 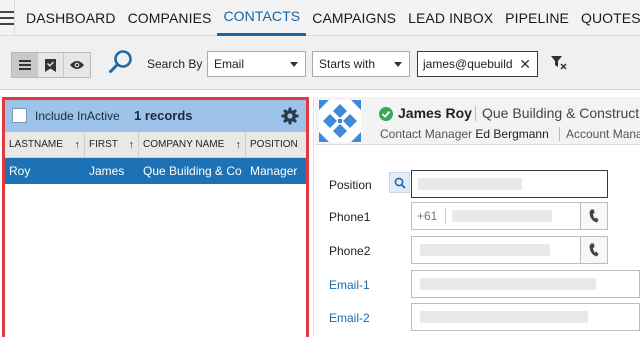 I want to click on gear-icon, so click(x=290, y=116).